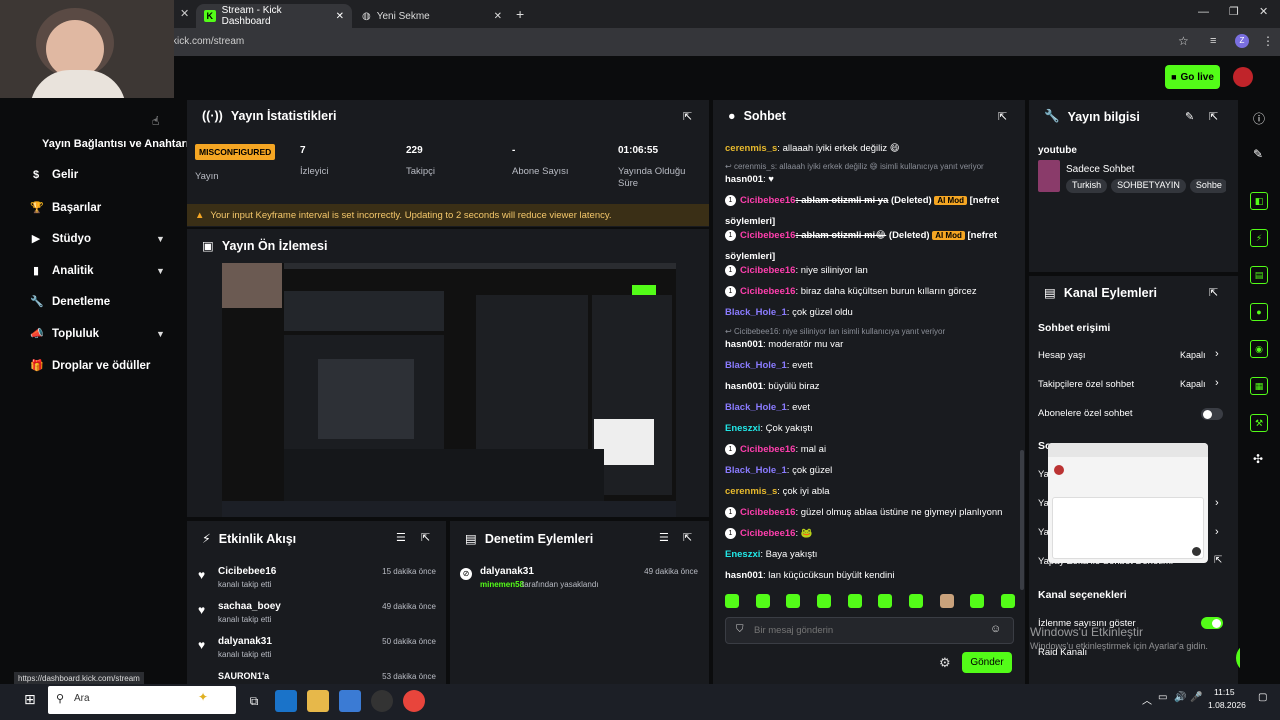  What do you see at coordinates (1258, 459) in the screenshot?
I see `widgets-icon: ✣` at bounding box center [1258, 459].